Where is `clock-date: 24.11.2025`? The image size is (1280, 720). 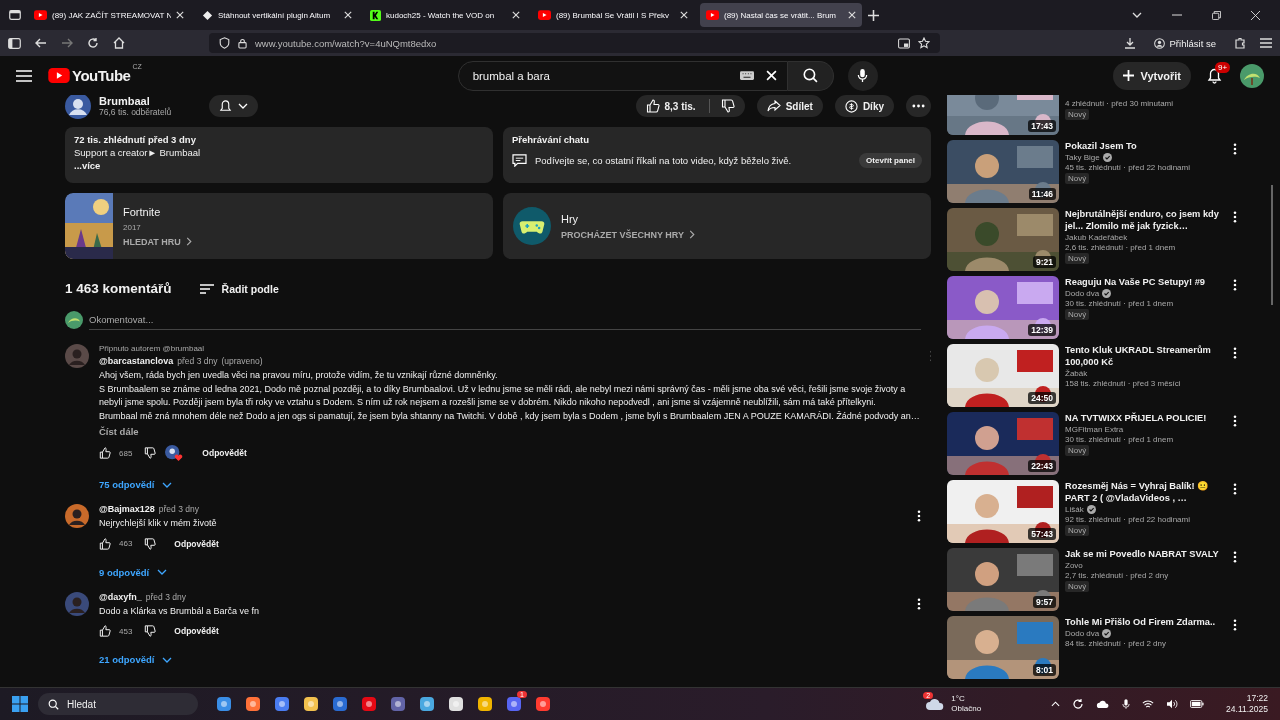
clock-date: 24.11.2025 is located at coordinates (1247, 709).